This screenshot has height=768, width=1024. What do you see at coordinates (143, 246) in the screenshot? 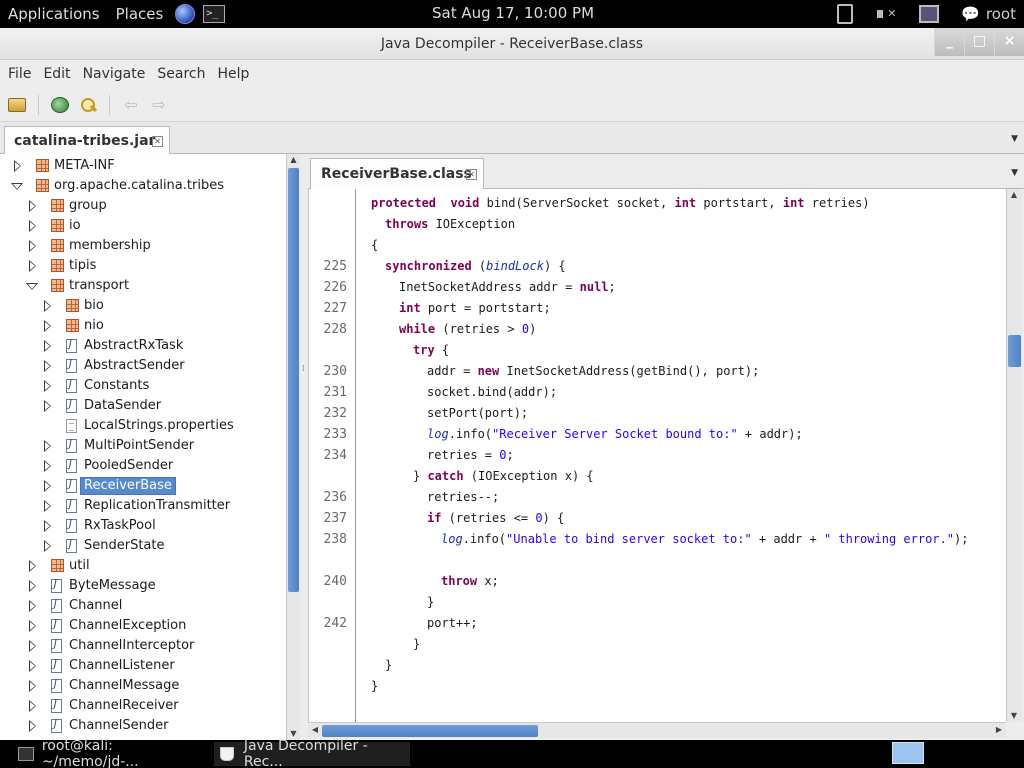
I see `tree-node-membership: membership` at bounding box center [143, 246].